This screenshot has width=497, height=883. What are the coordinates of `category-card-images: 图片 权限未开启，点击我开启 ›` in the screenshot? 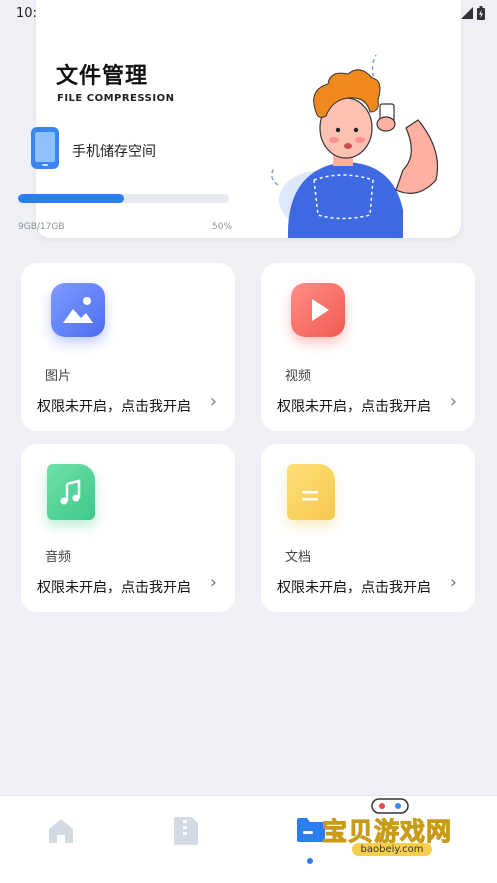 It's located at (128, 347).